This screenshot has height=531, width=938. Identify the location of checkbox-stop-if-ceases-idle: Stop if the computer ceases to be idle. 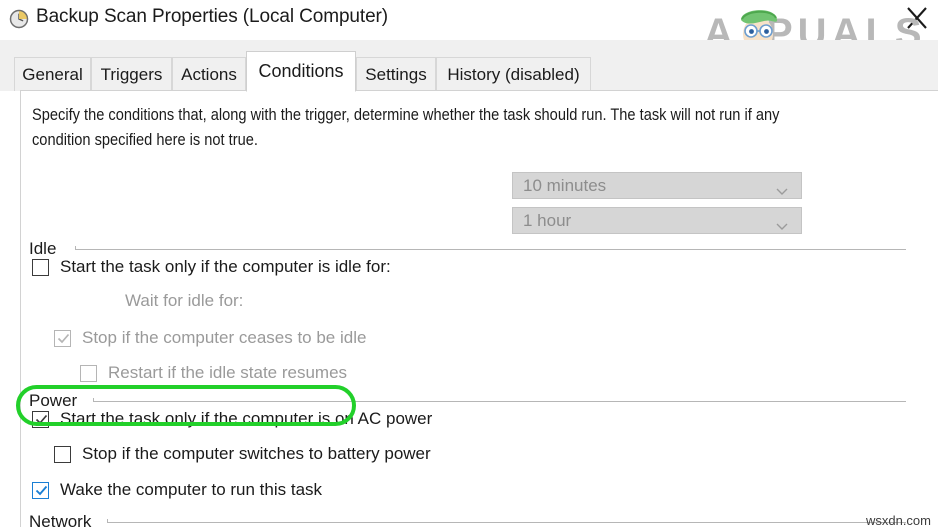
(210, 338).